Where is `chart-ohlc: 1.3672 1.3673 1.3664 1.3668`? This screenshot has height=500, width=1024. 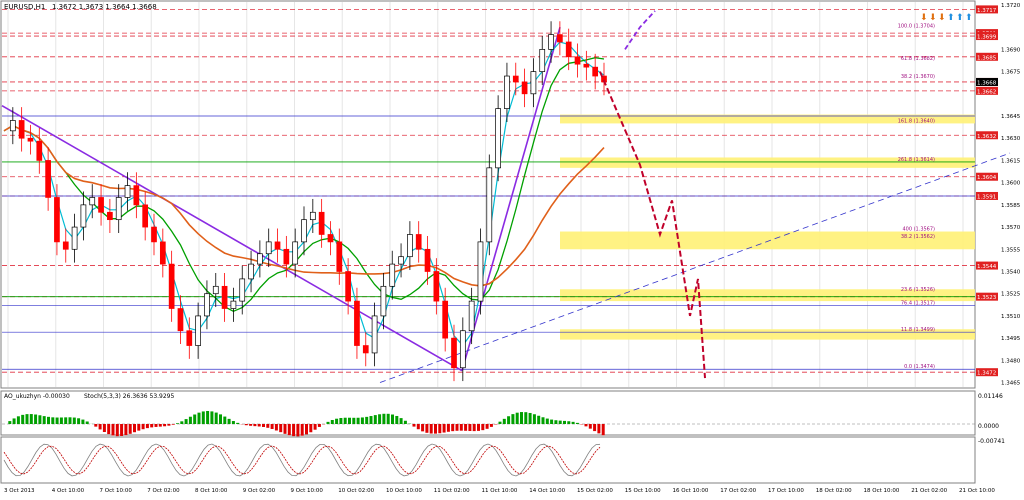 chart-ohlc: 1.3672 1.3673 1.3664 1.3668 is located at coordinates (104, 7).